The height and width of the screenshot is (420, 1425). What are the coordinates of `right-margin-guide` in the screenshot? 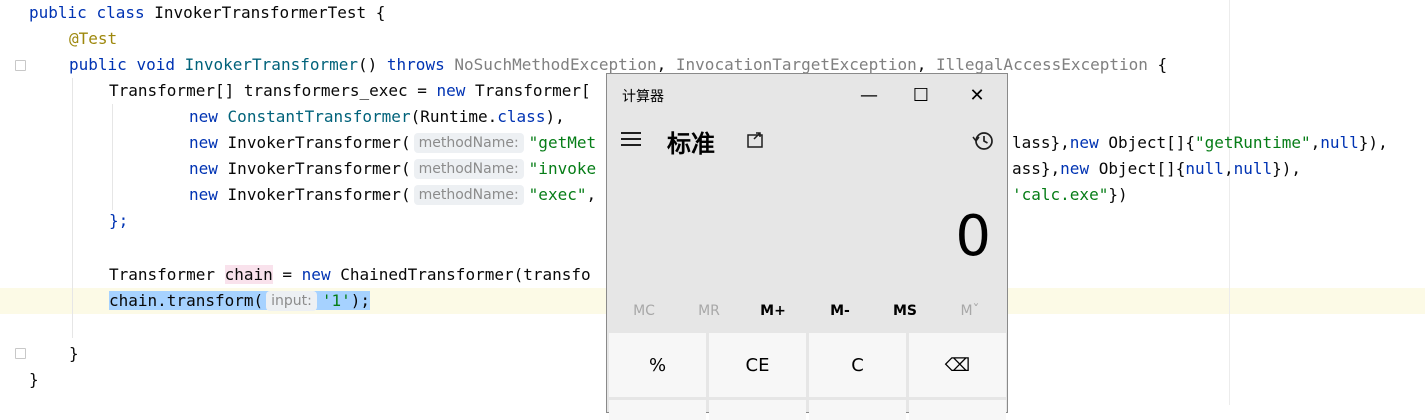 It's located at (1229, 202).